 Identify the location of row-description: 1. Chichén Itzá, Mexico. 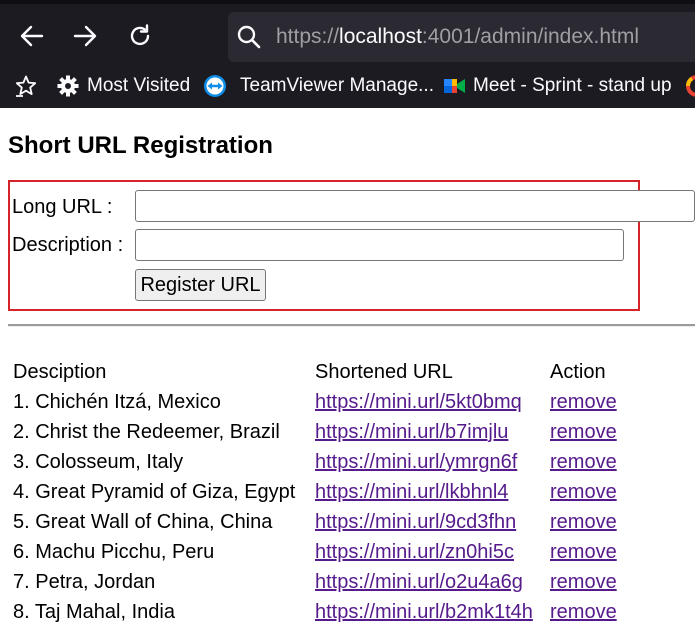
(117, 402).